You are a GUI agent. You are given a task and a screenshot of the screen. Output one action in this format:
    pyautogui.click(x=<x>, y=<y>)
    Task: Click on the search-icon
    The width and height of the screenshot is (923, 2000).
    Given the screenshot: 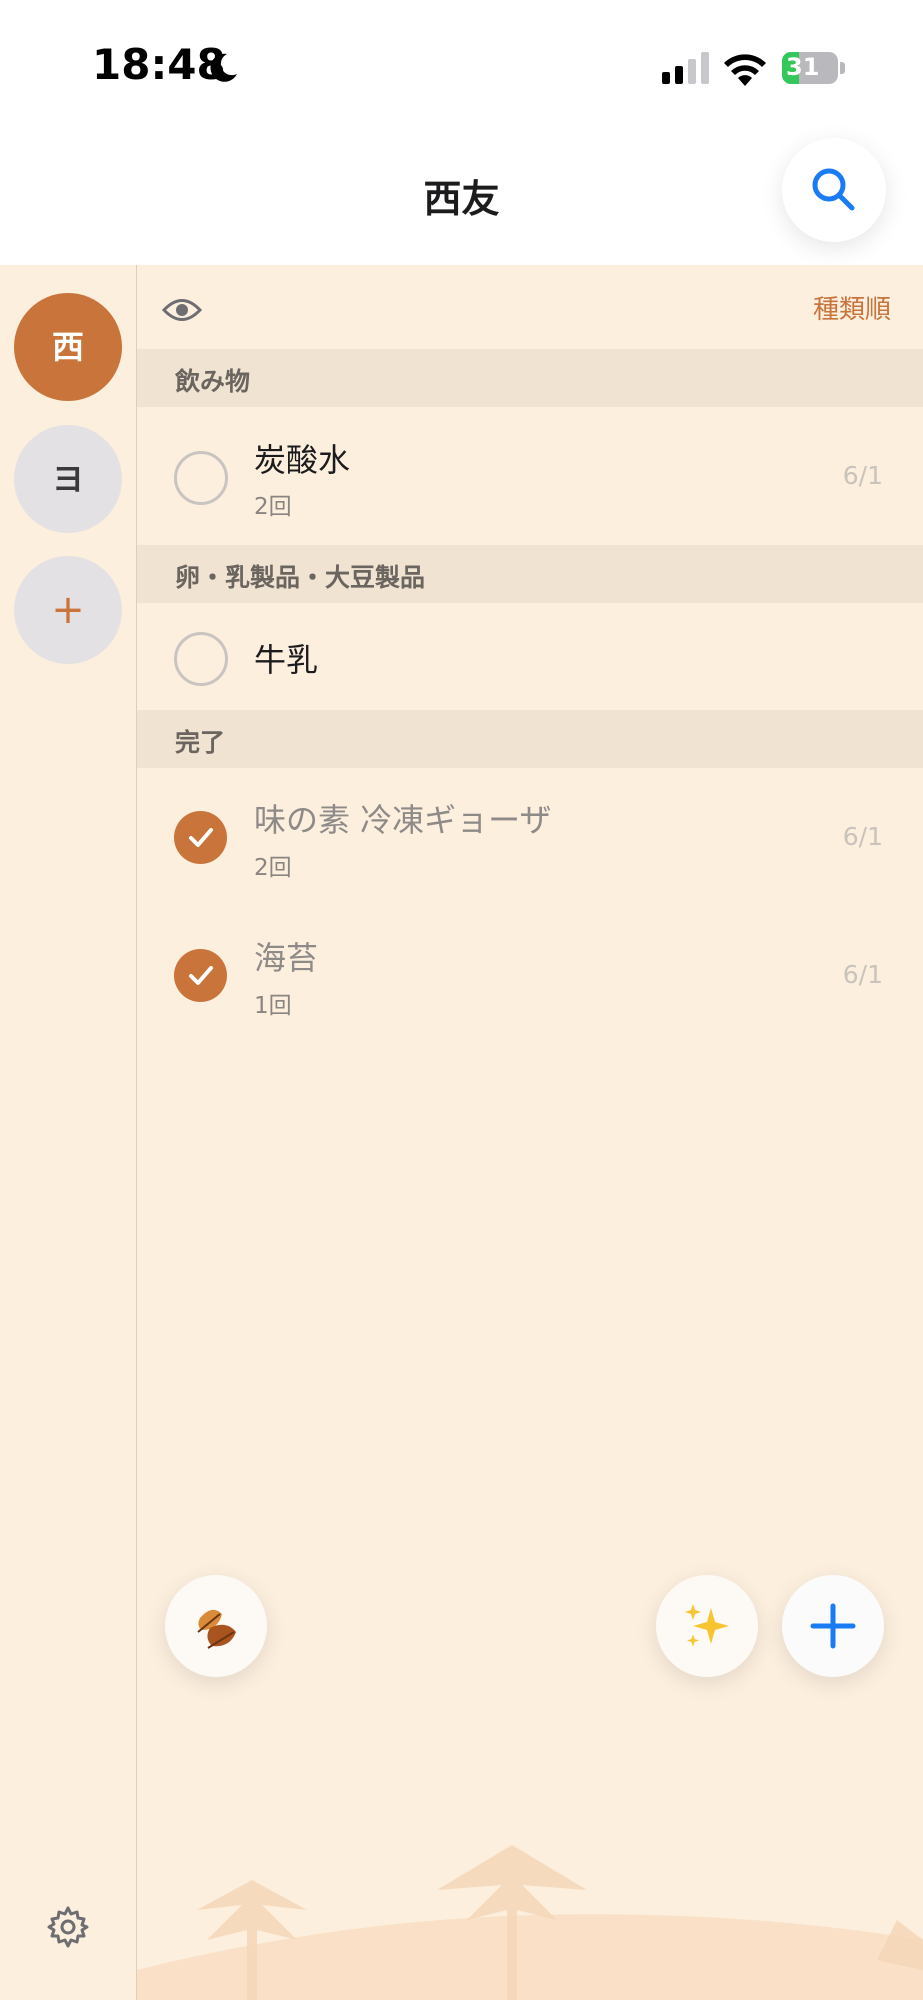 What is the action you would take?
    pyautogui.click(x=833, y=189)
    